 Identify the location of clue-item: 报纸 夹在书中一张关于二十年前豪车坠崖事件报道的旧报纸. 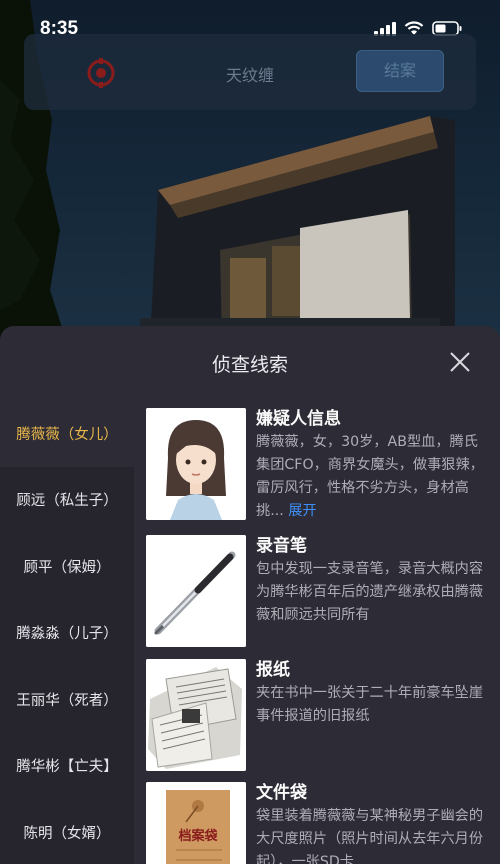
(319, 711).